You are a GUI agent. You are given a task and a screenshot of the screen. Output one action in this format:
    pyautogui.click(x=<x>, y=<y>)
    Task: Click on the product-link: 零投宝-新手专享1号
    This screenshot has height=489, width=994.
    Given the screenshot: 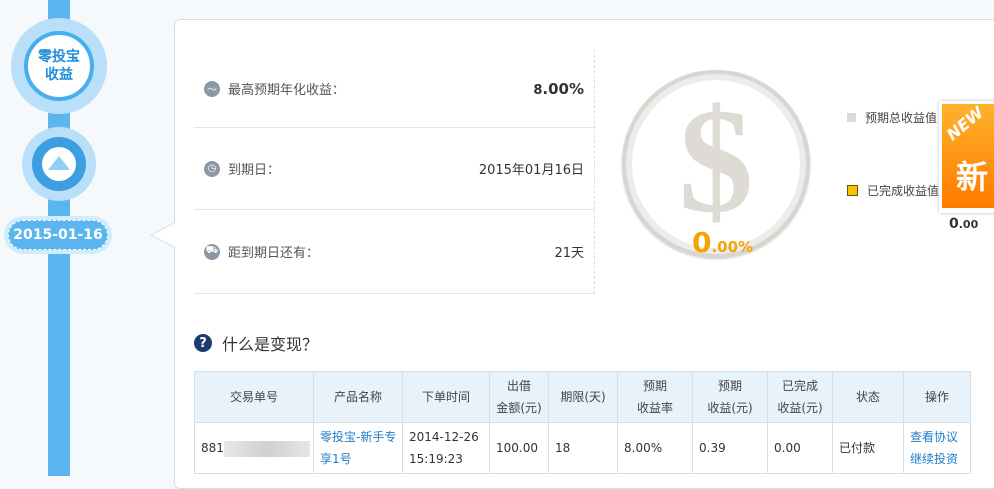 What is the action you would take?
    pyautogui.click(x=358, y=448)
    